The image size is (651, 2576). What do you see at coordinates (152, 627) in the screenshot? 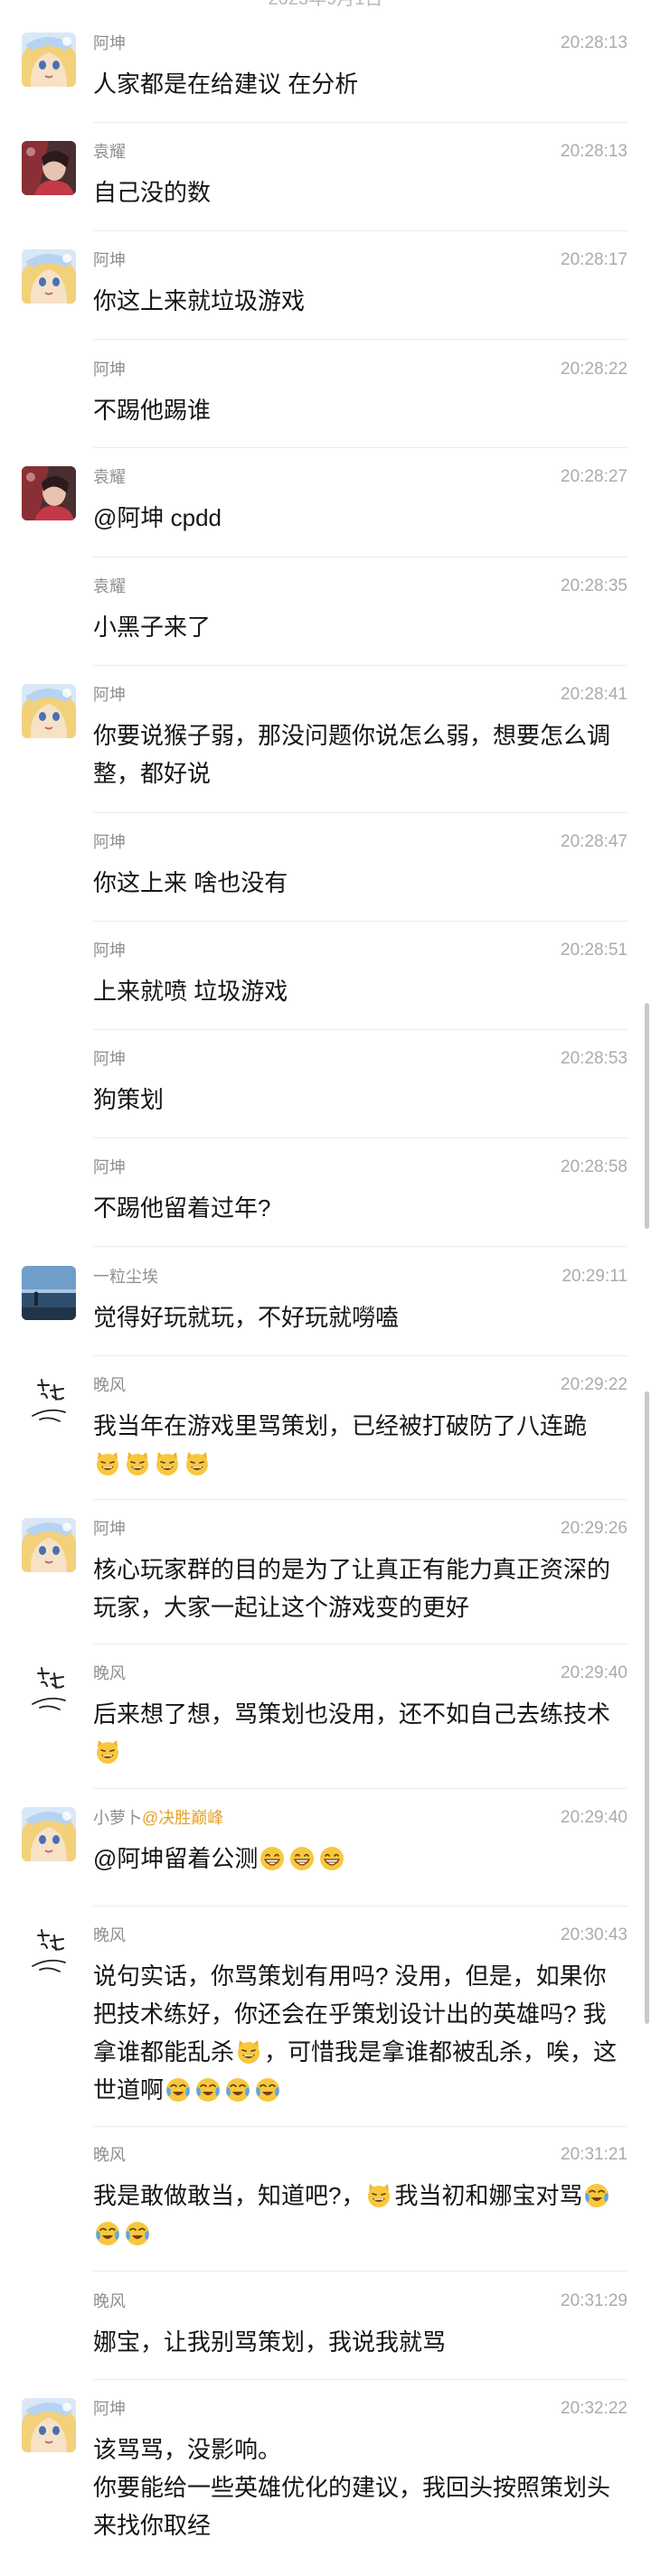
I see `message-text: 小黑子来了` at bounding box center [152, 627].